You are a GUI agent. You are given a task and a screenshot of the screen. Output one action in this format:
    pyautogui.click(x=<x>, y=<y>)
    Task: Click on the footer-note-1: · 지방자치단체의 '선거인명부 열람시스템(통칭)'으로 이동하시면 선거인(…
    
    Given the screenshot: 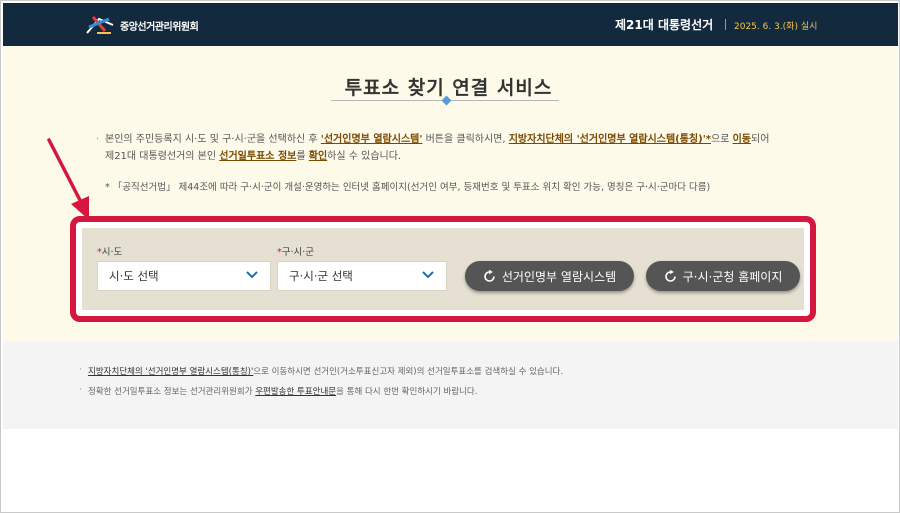 What is the action you would take?
    pyautogui.click(x=321, y=371)
    